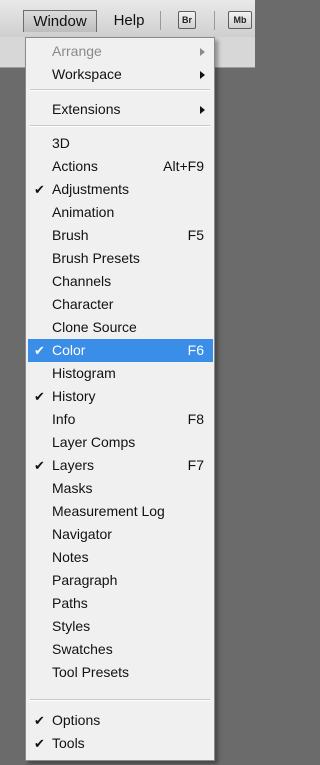 Image resolution: width=320 pixels, height=765 pixels. What do you see at coordinates (195, 350) in the screenshot?
I see `menu-item-shortcut: F6` at bounding box center [195, 350].